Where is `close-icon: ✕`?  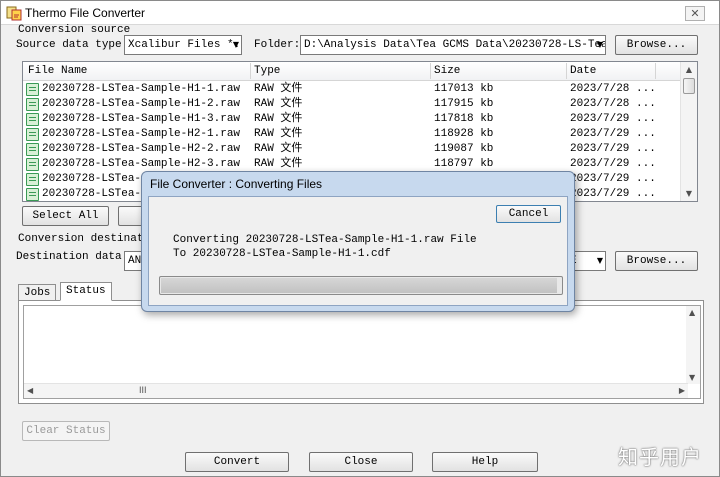 close-icon: ✕ is located at coordinates (695, 13).